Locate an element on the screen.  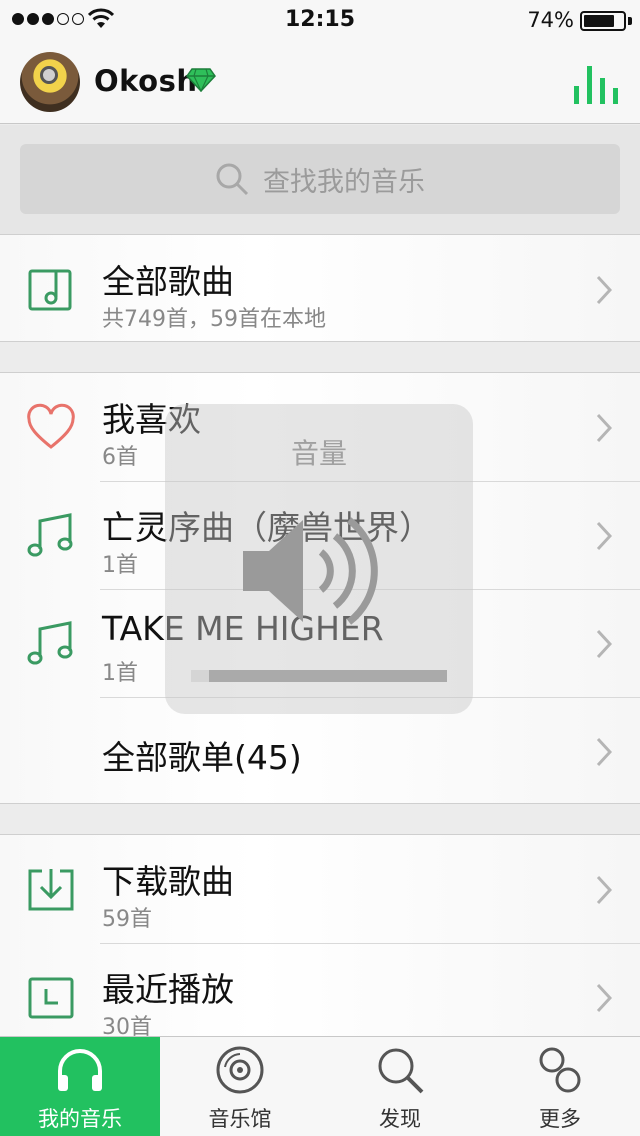
volume-title: 音量 is located at coordinates (318, 453).